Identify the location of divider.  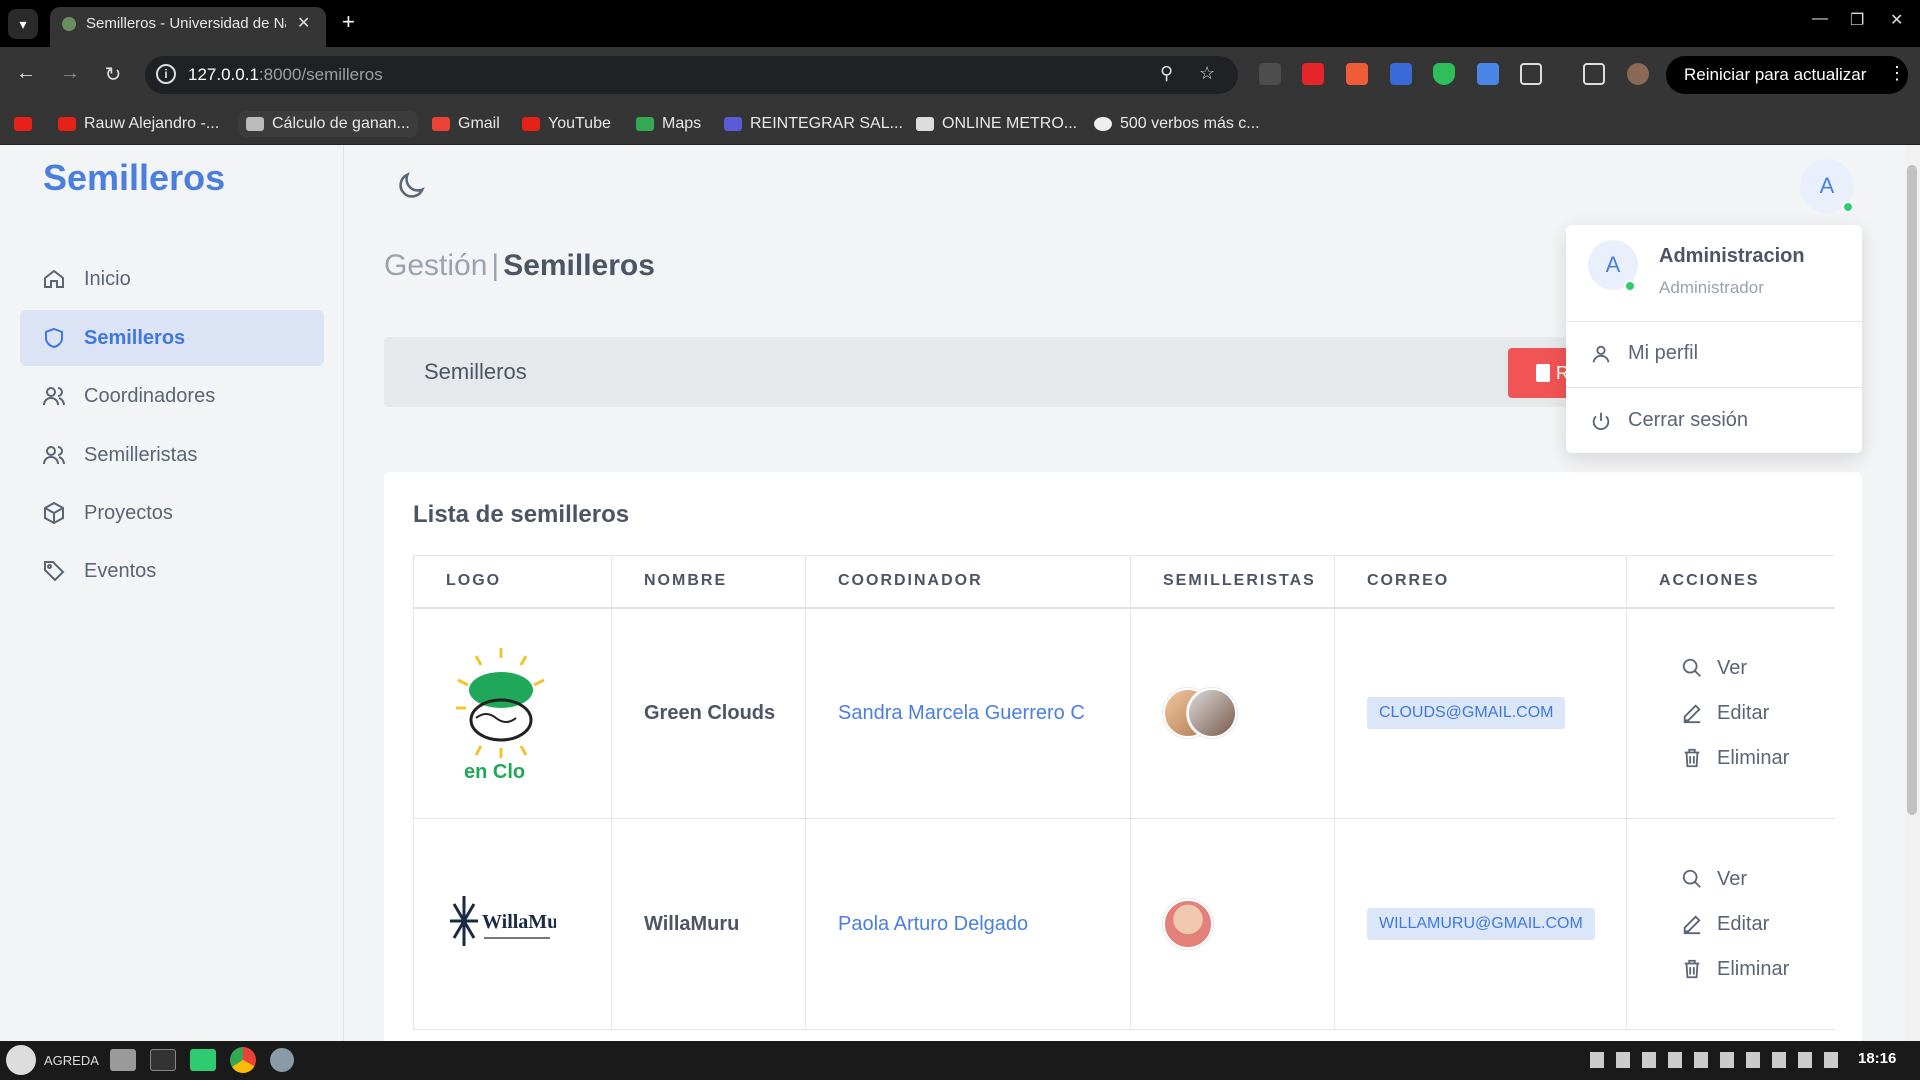
(1714, 321).